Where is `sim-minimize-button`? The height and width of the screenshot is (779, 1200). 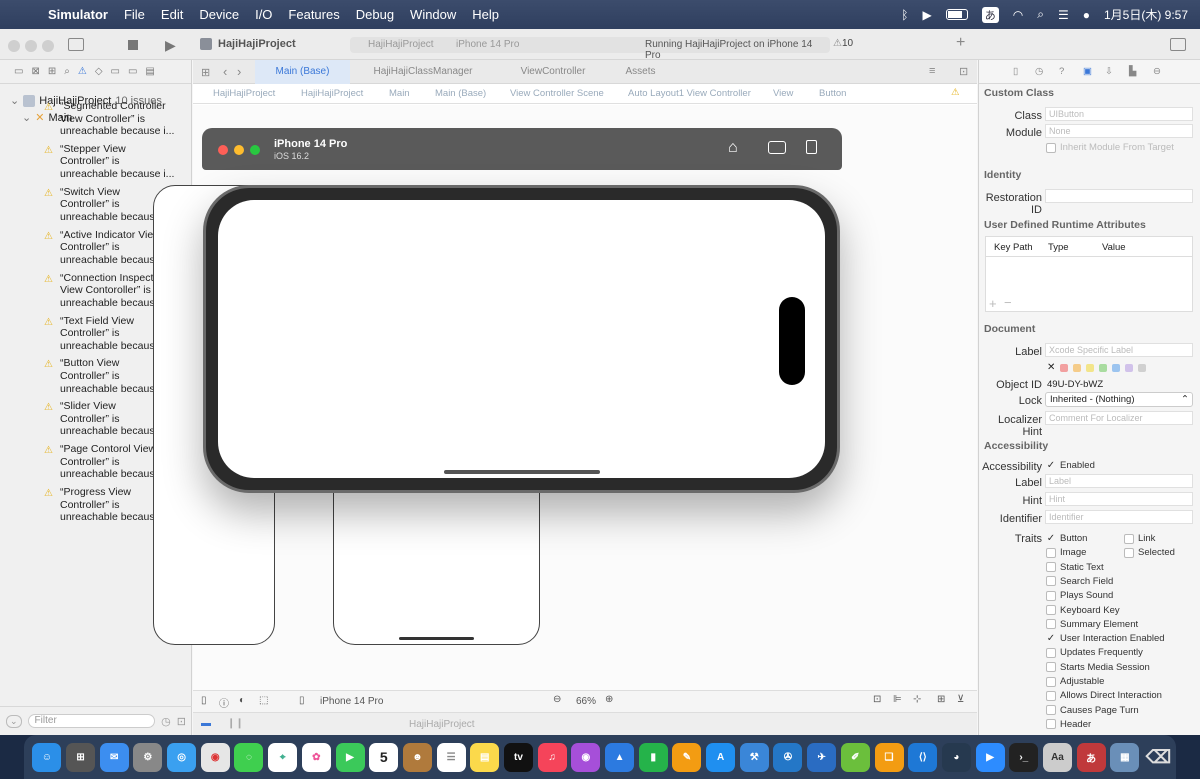 sim-minimize-button is located at coordinates (239, 150).